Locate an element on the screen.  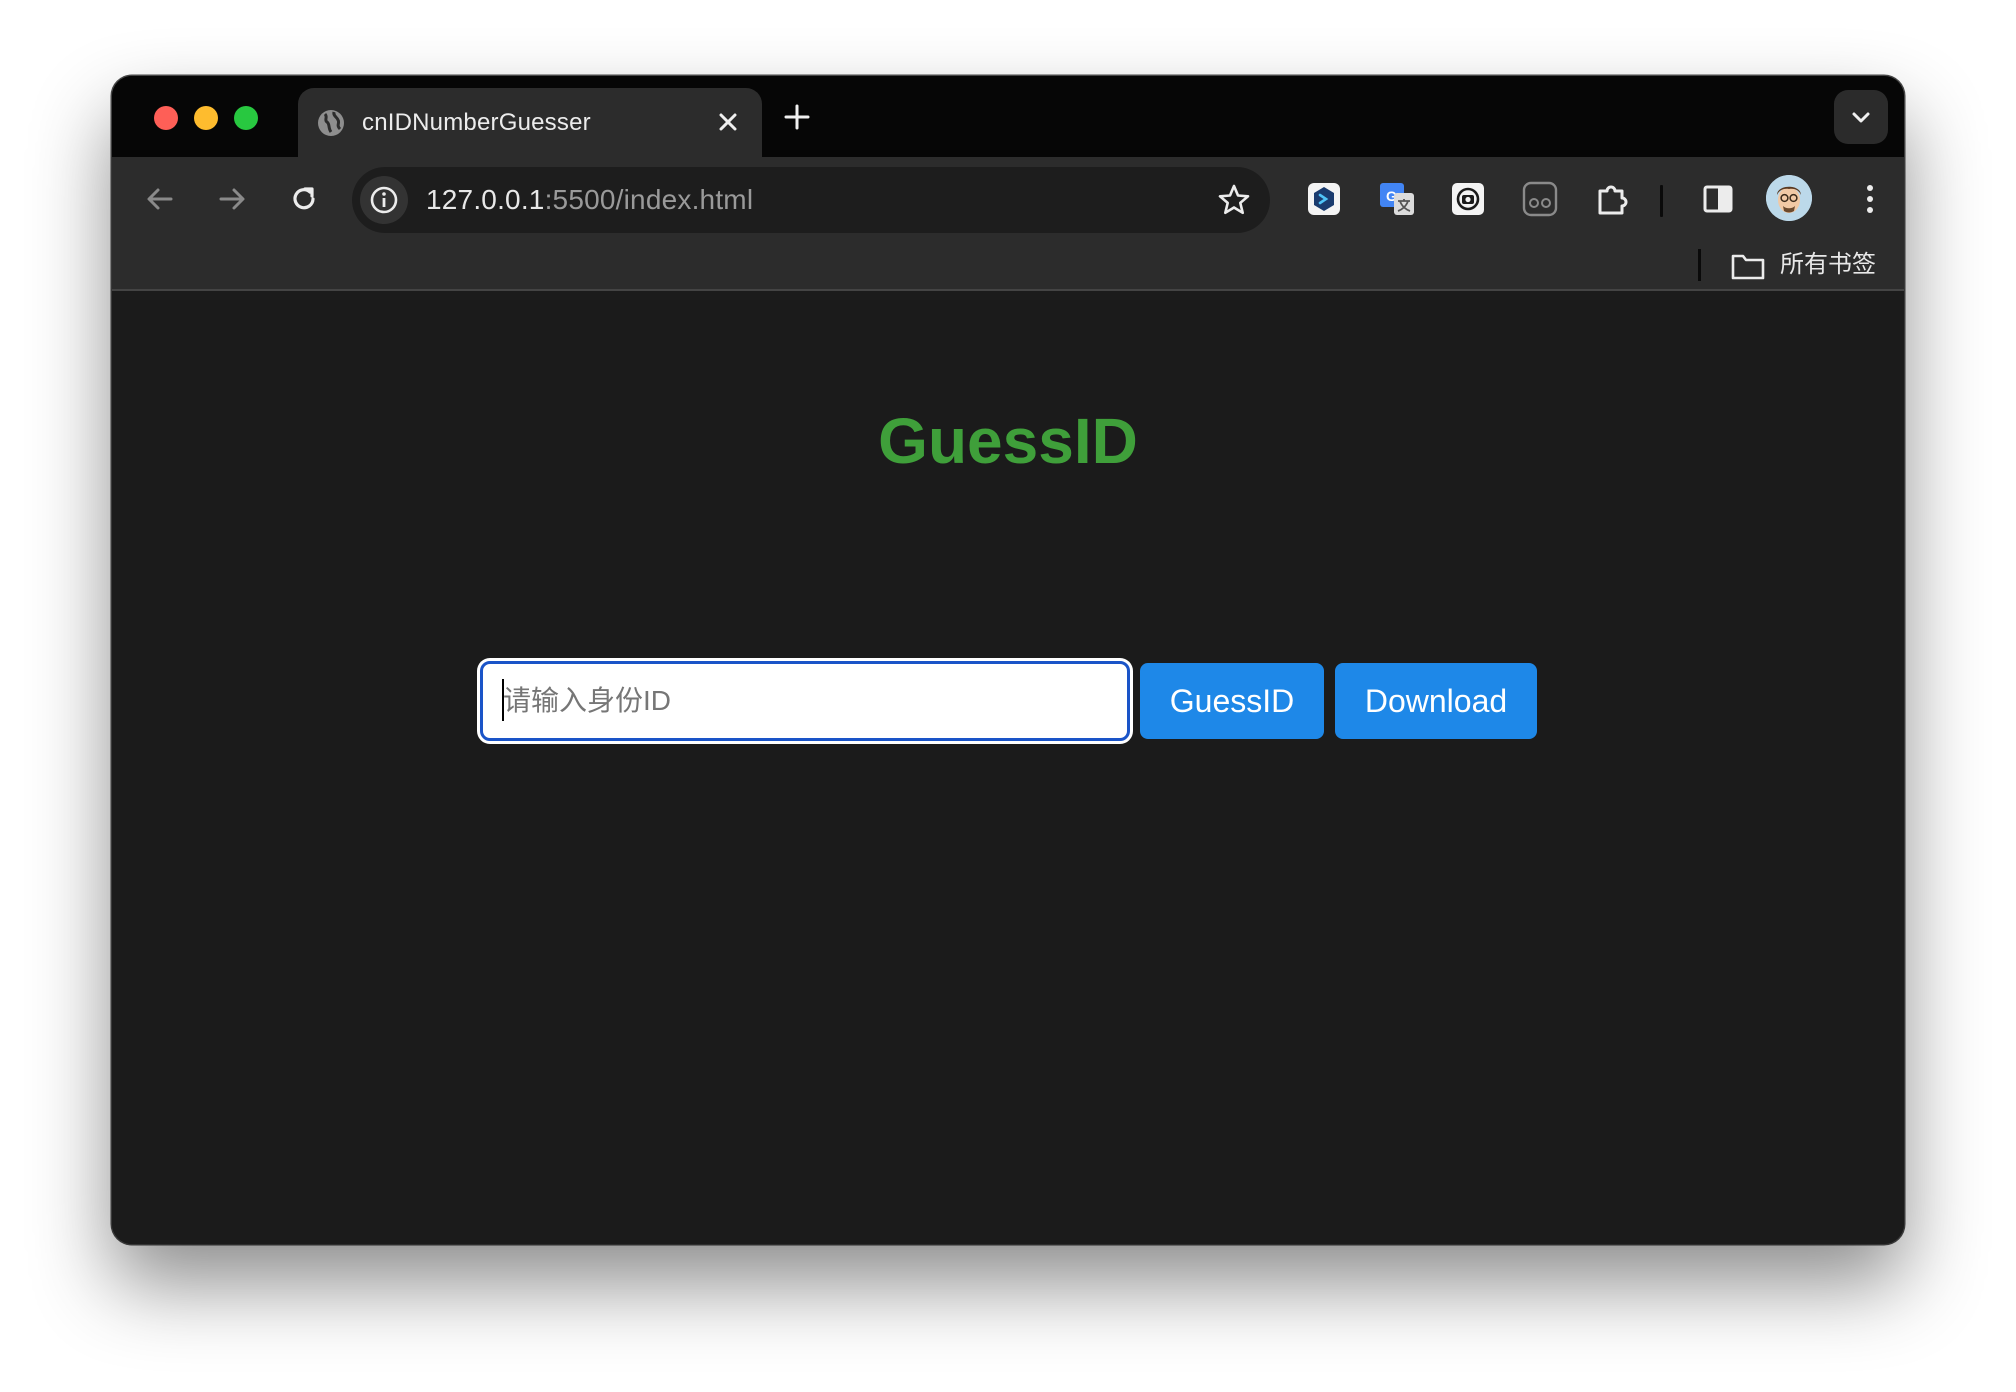
url-host: 127.0.0.1 is located at coordinates (485, 199).